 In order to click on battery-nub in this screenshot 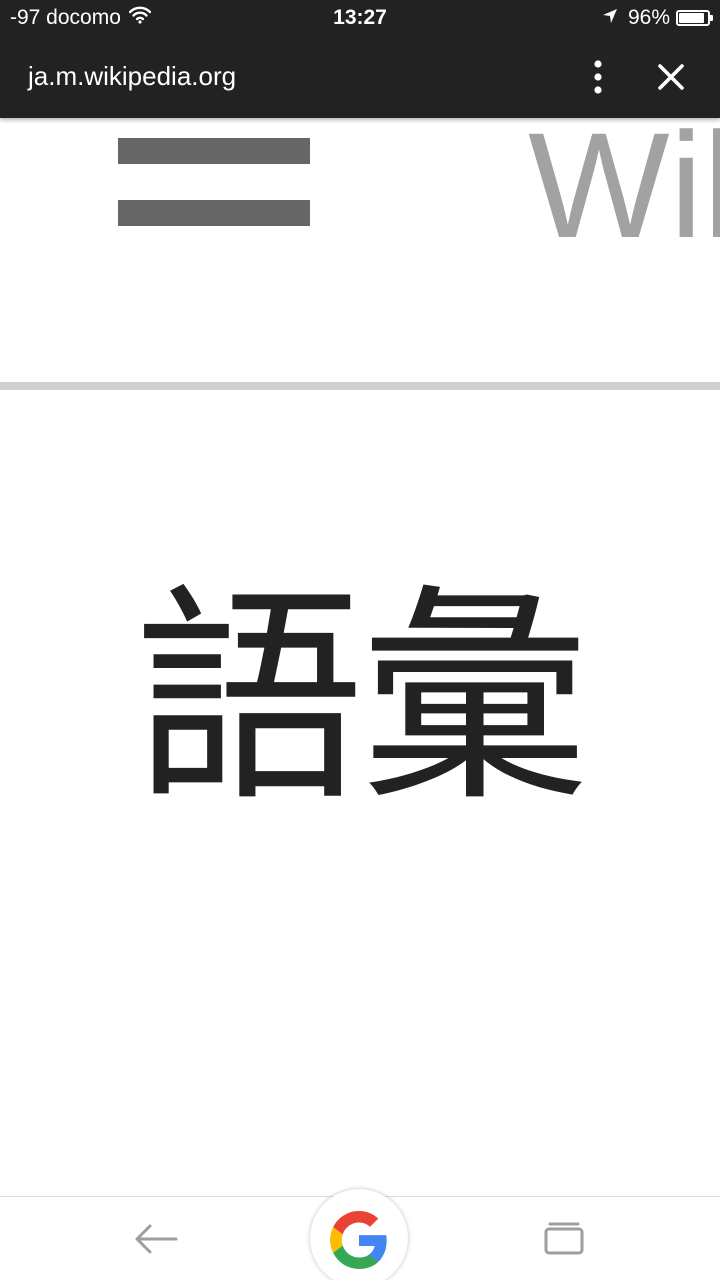, I will do `click(711, 18)`.